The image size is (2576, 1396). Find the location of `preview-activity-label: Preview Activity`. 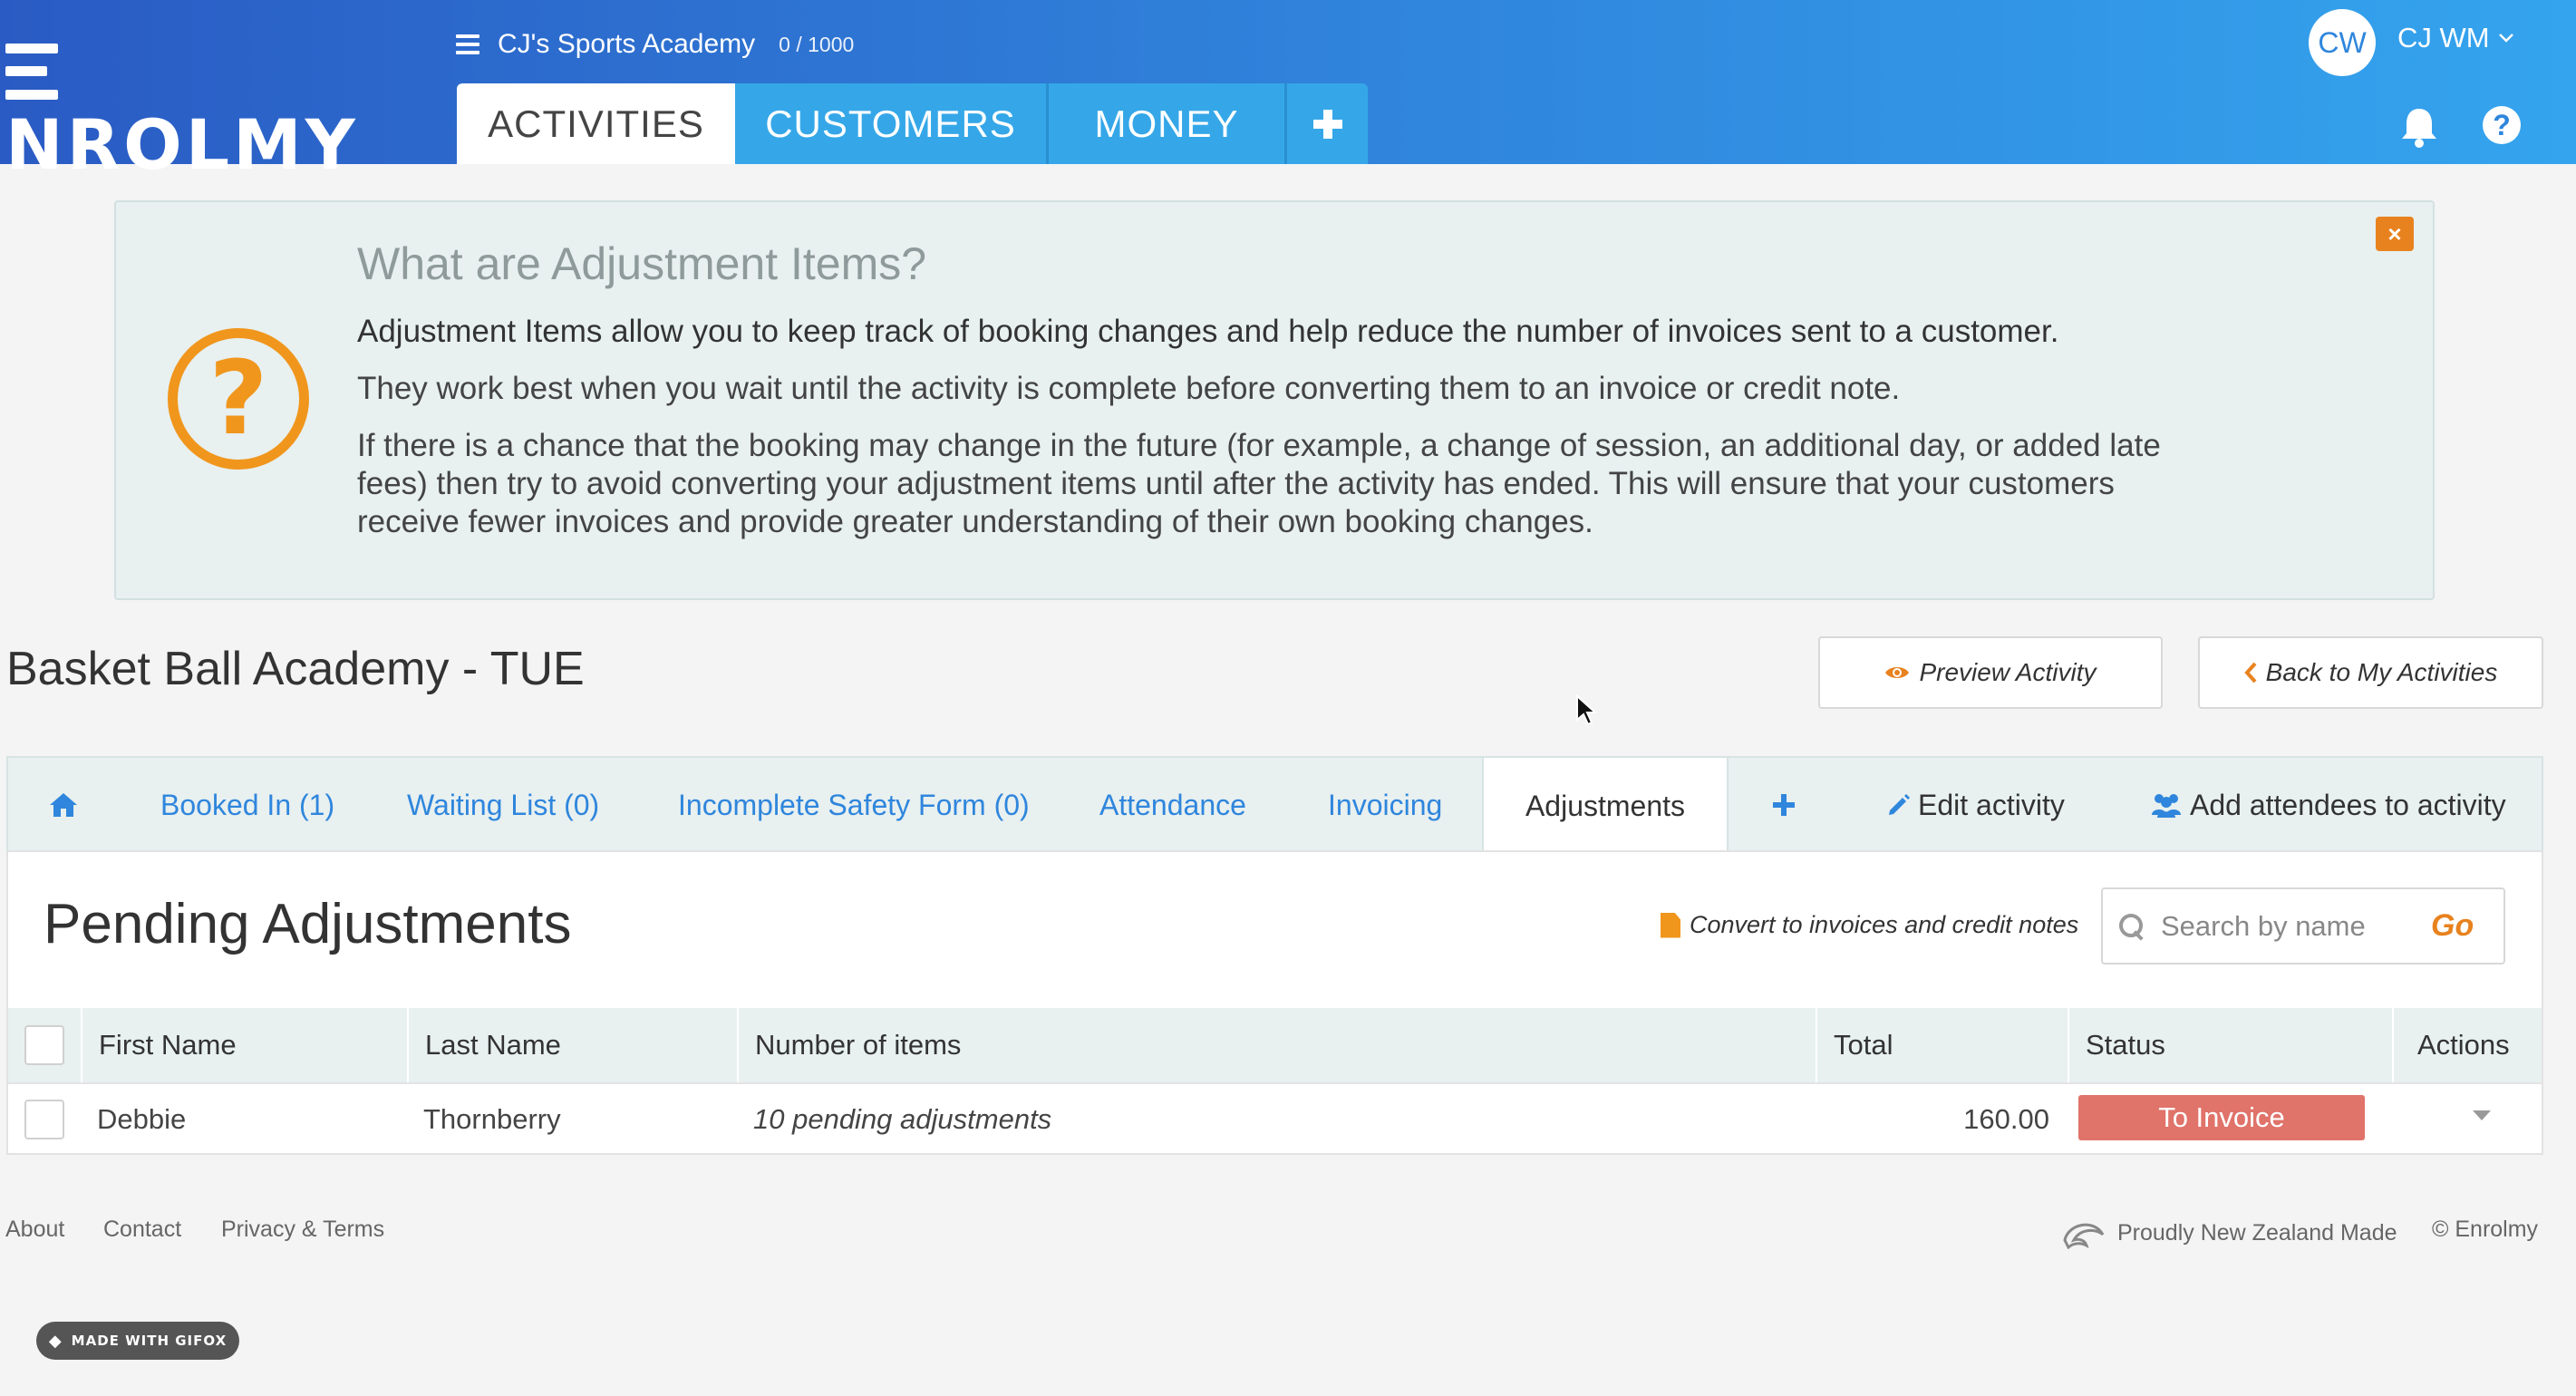

preview-activity-label: Preview Activity is located at coordinates (2008, 672).